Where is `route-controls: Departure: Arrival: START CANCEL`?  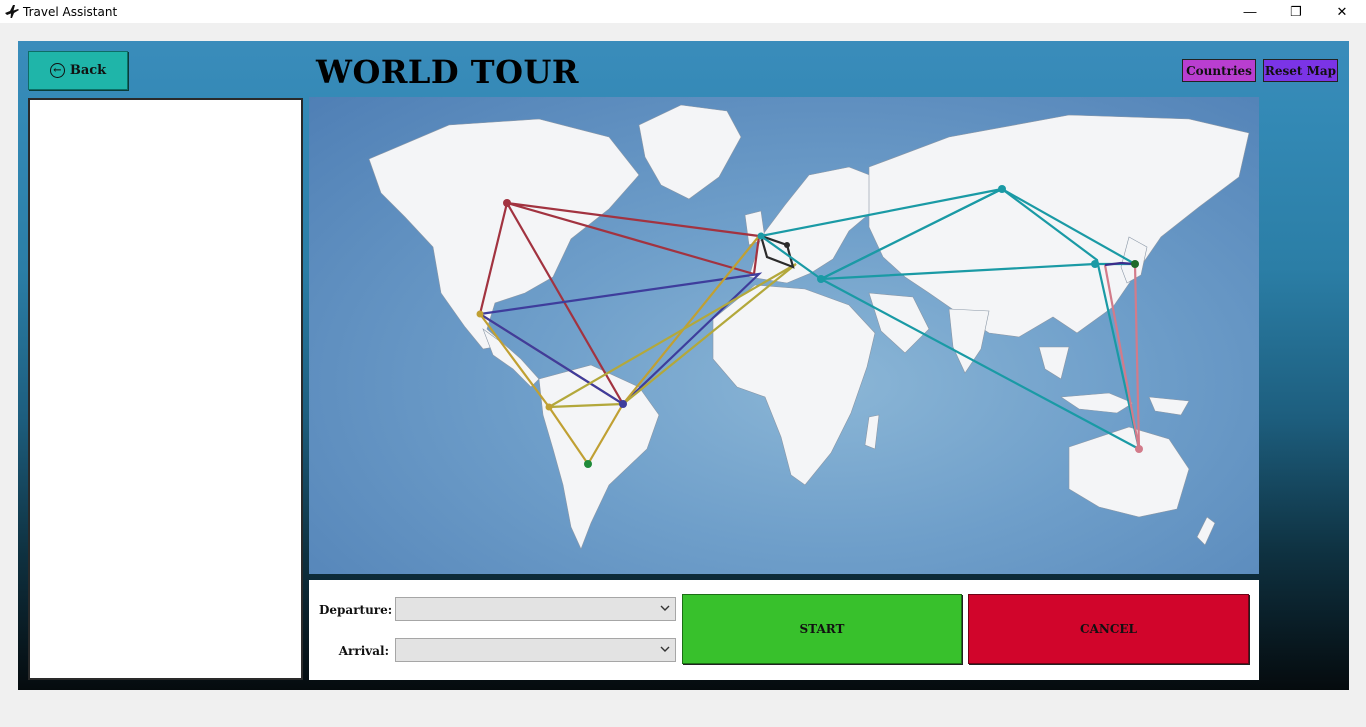 route-controls: Departure: Arrival: START CANCEL is located at coordinates (784, 630).